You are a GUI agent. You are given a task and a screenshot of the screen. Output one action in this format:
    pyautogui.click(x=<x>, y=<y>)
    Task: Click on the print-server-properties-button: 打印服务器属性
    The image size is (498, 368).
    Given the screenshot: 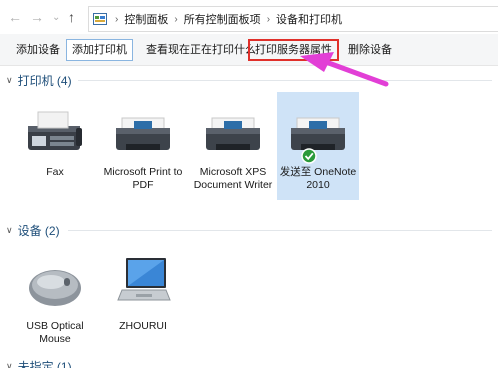 What is the action you would take?
    pyautogui.click(x=293, y=50)
    